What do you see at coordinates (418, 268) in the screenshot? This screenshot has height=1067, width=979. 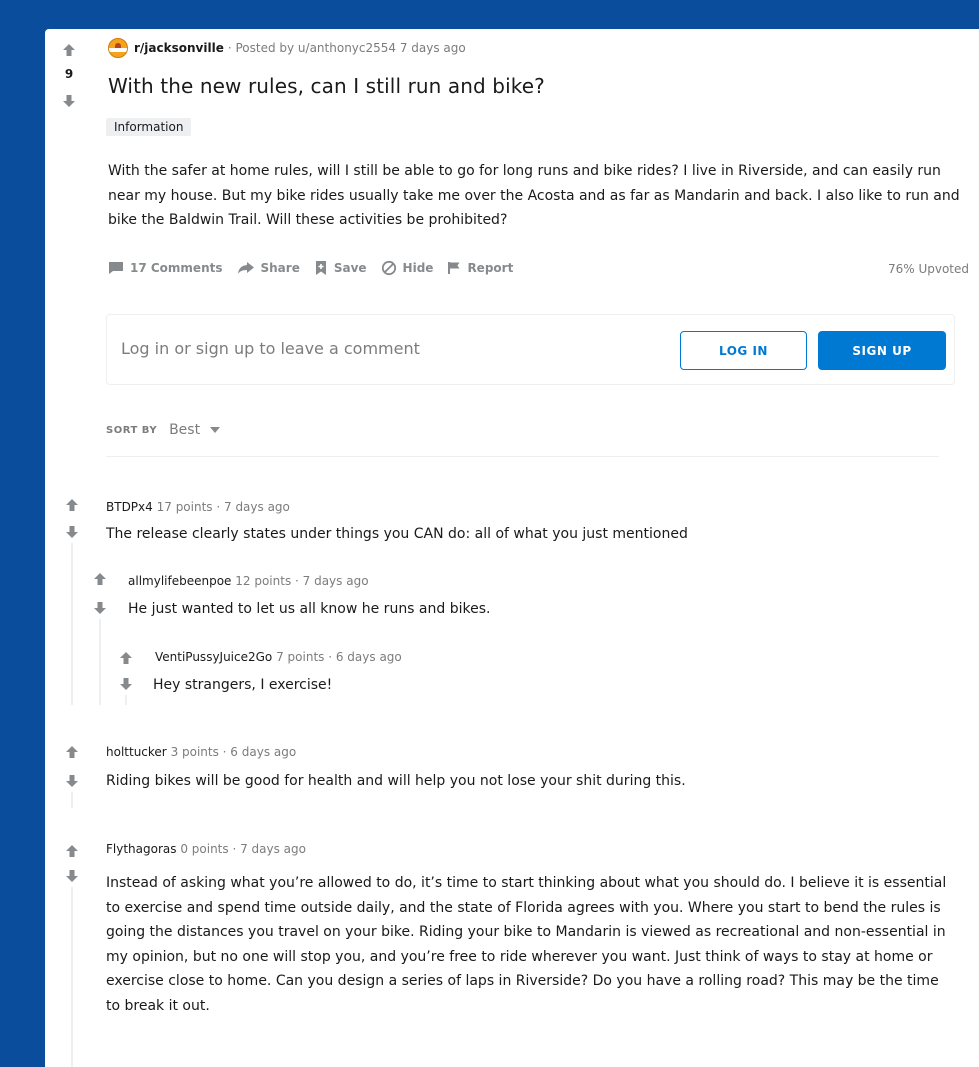 I see `hide-label: Hide` at bounding box center [418, 268].